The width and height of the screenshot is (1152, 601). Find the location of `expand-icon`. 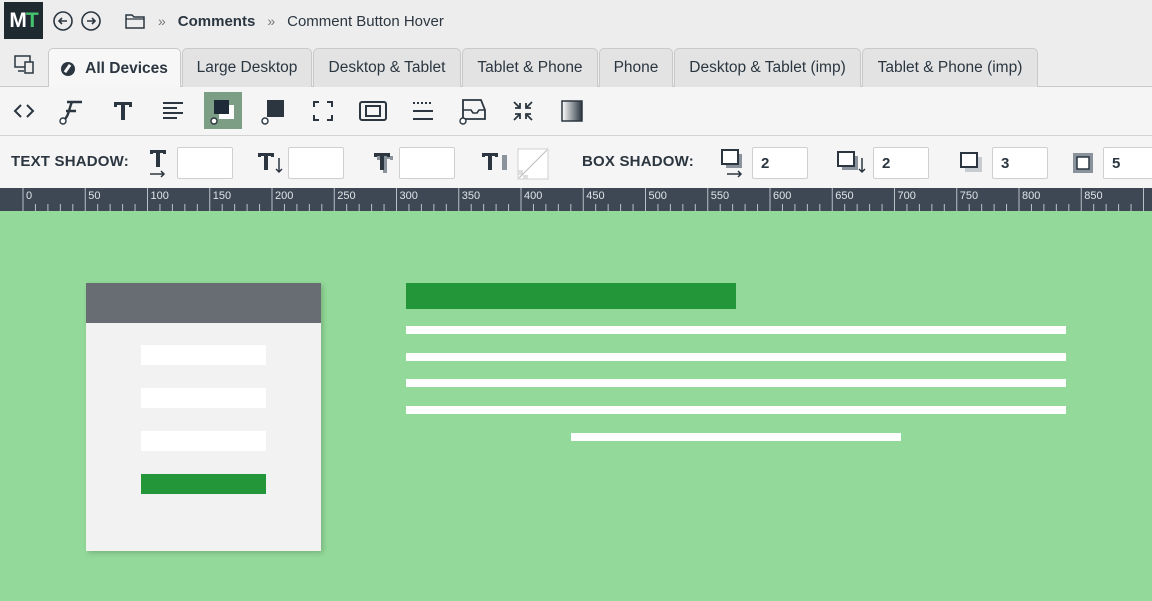

expand-icon is located at coordinates (323, 110).